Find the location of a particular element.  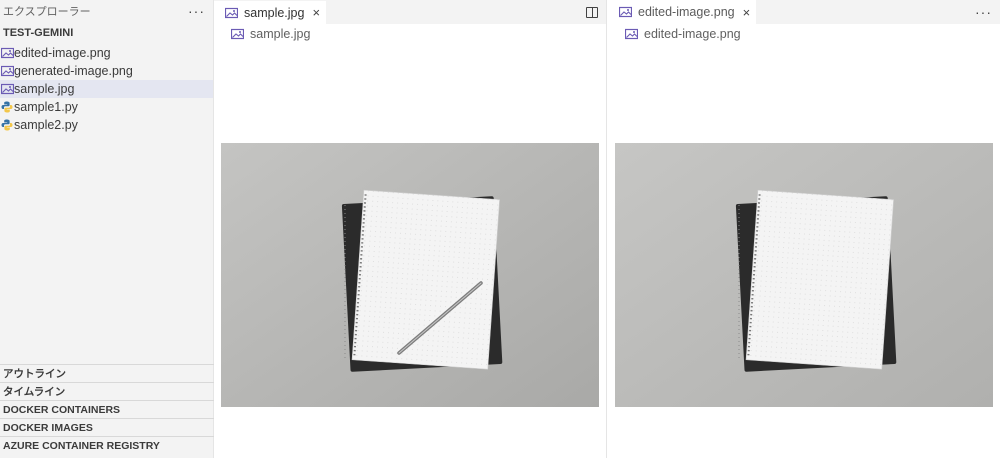

file-label: generated-image.png is located at coordinates (73, 71).